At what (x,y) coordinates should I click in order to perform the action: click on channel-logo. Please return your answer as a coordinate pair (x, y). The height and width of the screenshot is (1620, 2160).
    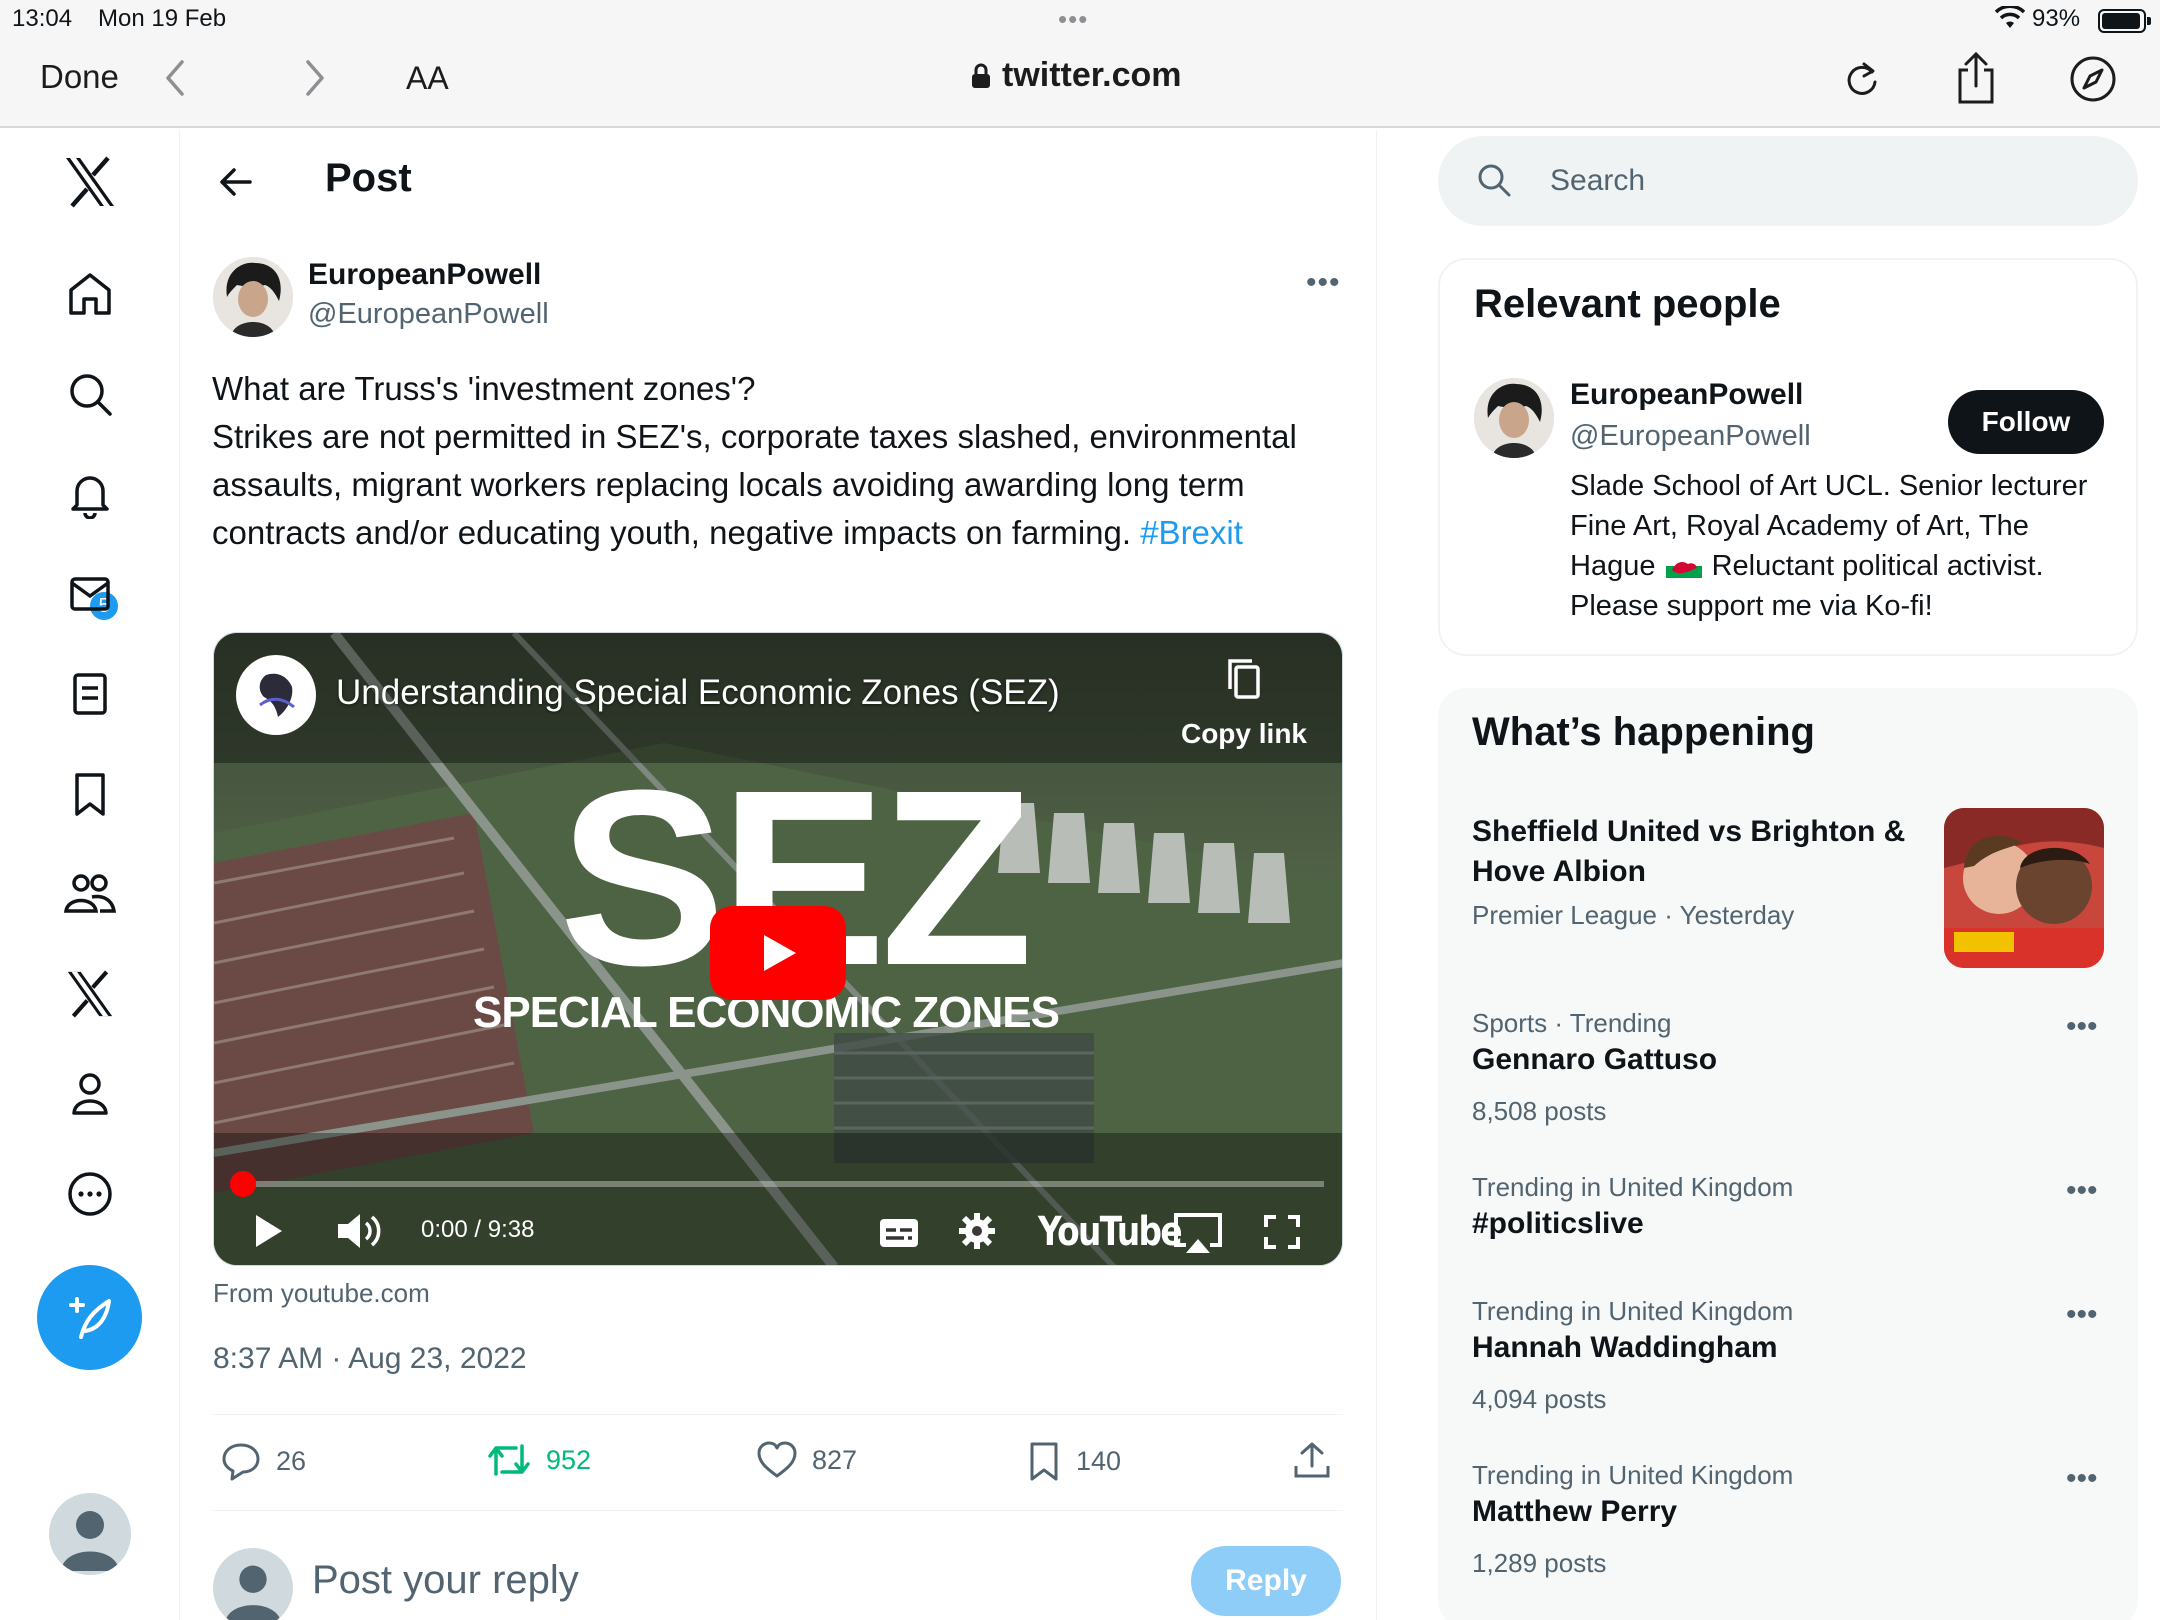
    Looking at the image, I should click on (276, 695).